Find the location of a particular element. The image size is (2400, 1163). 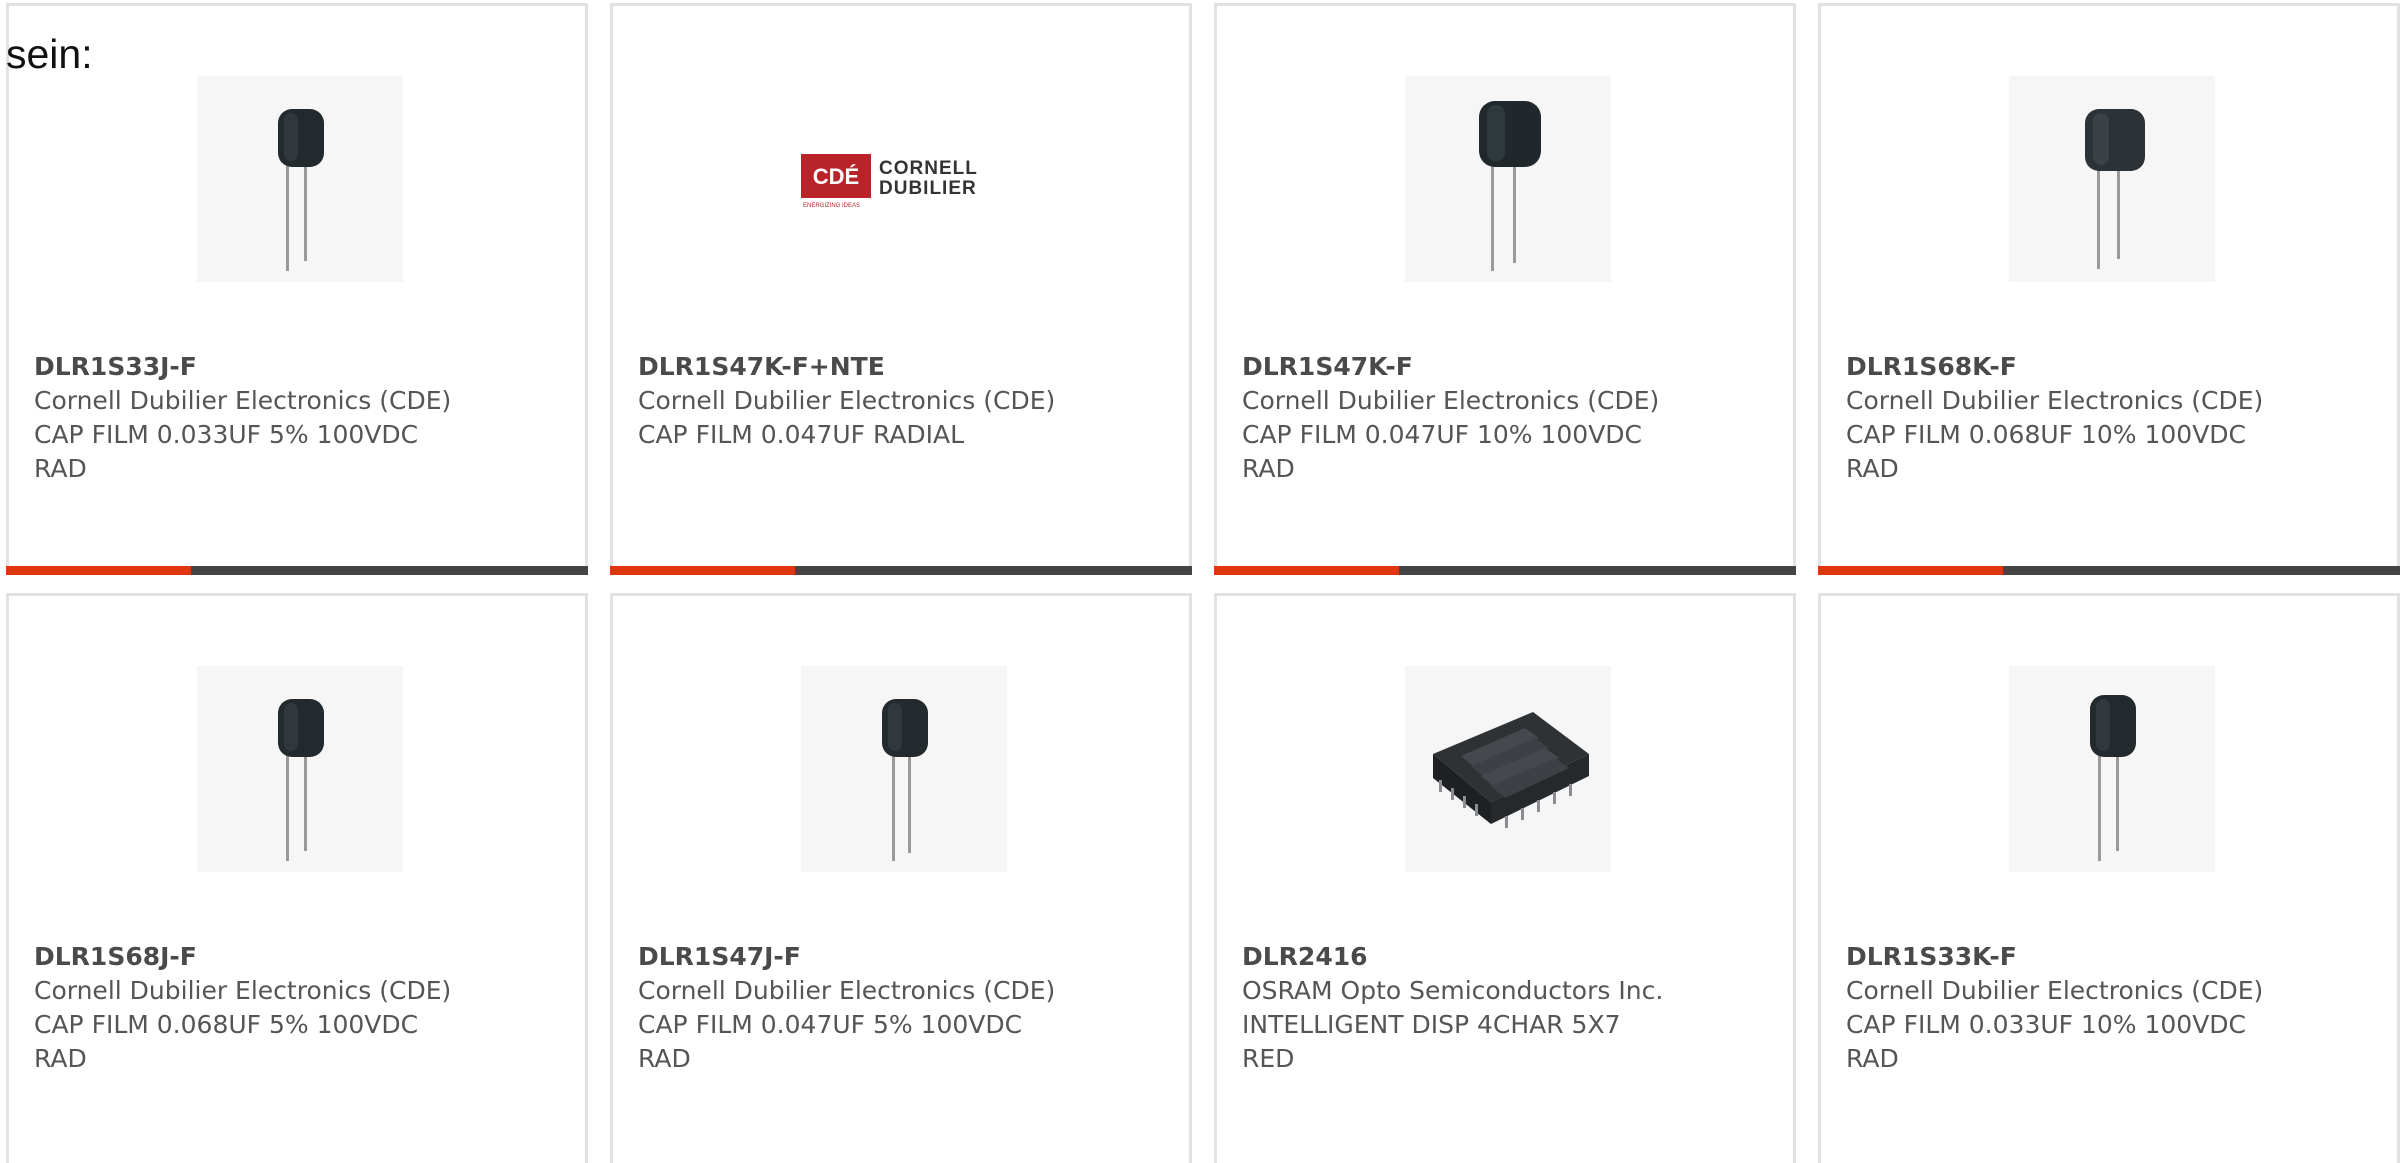

logo-line1: CORNELL is located at coordinates (928, 168).